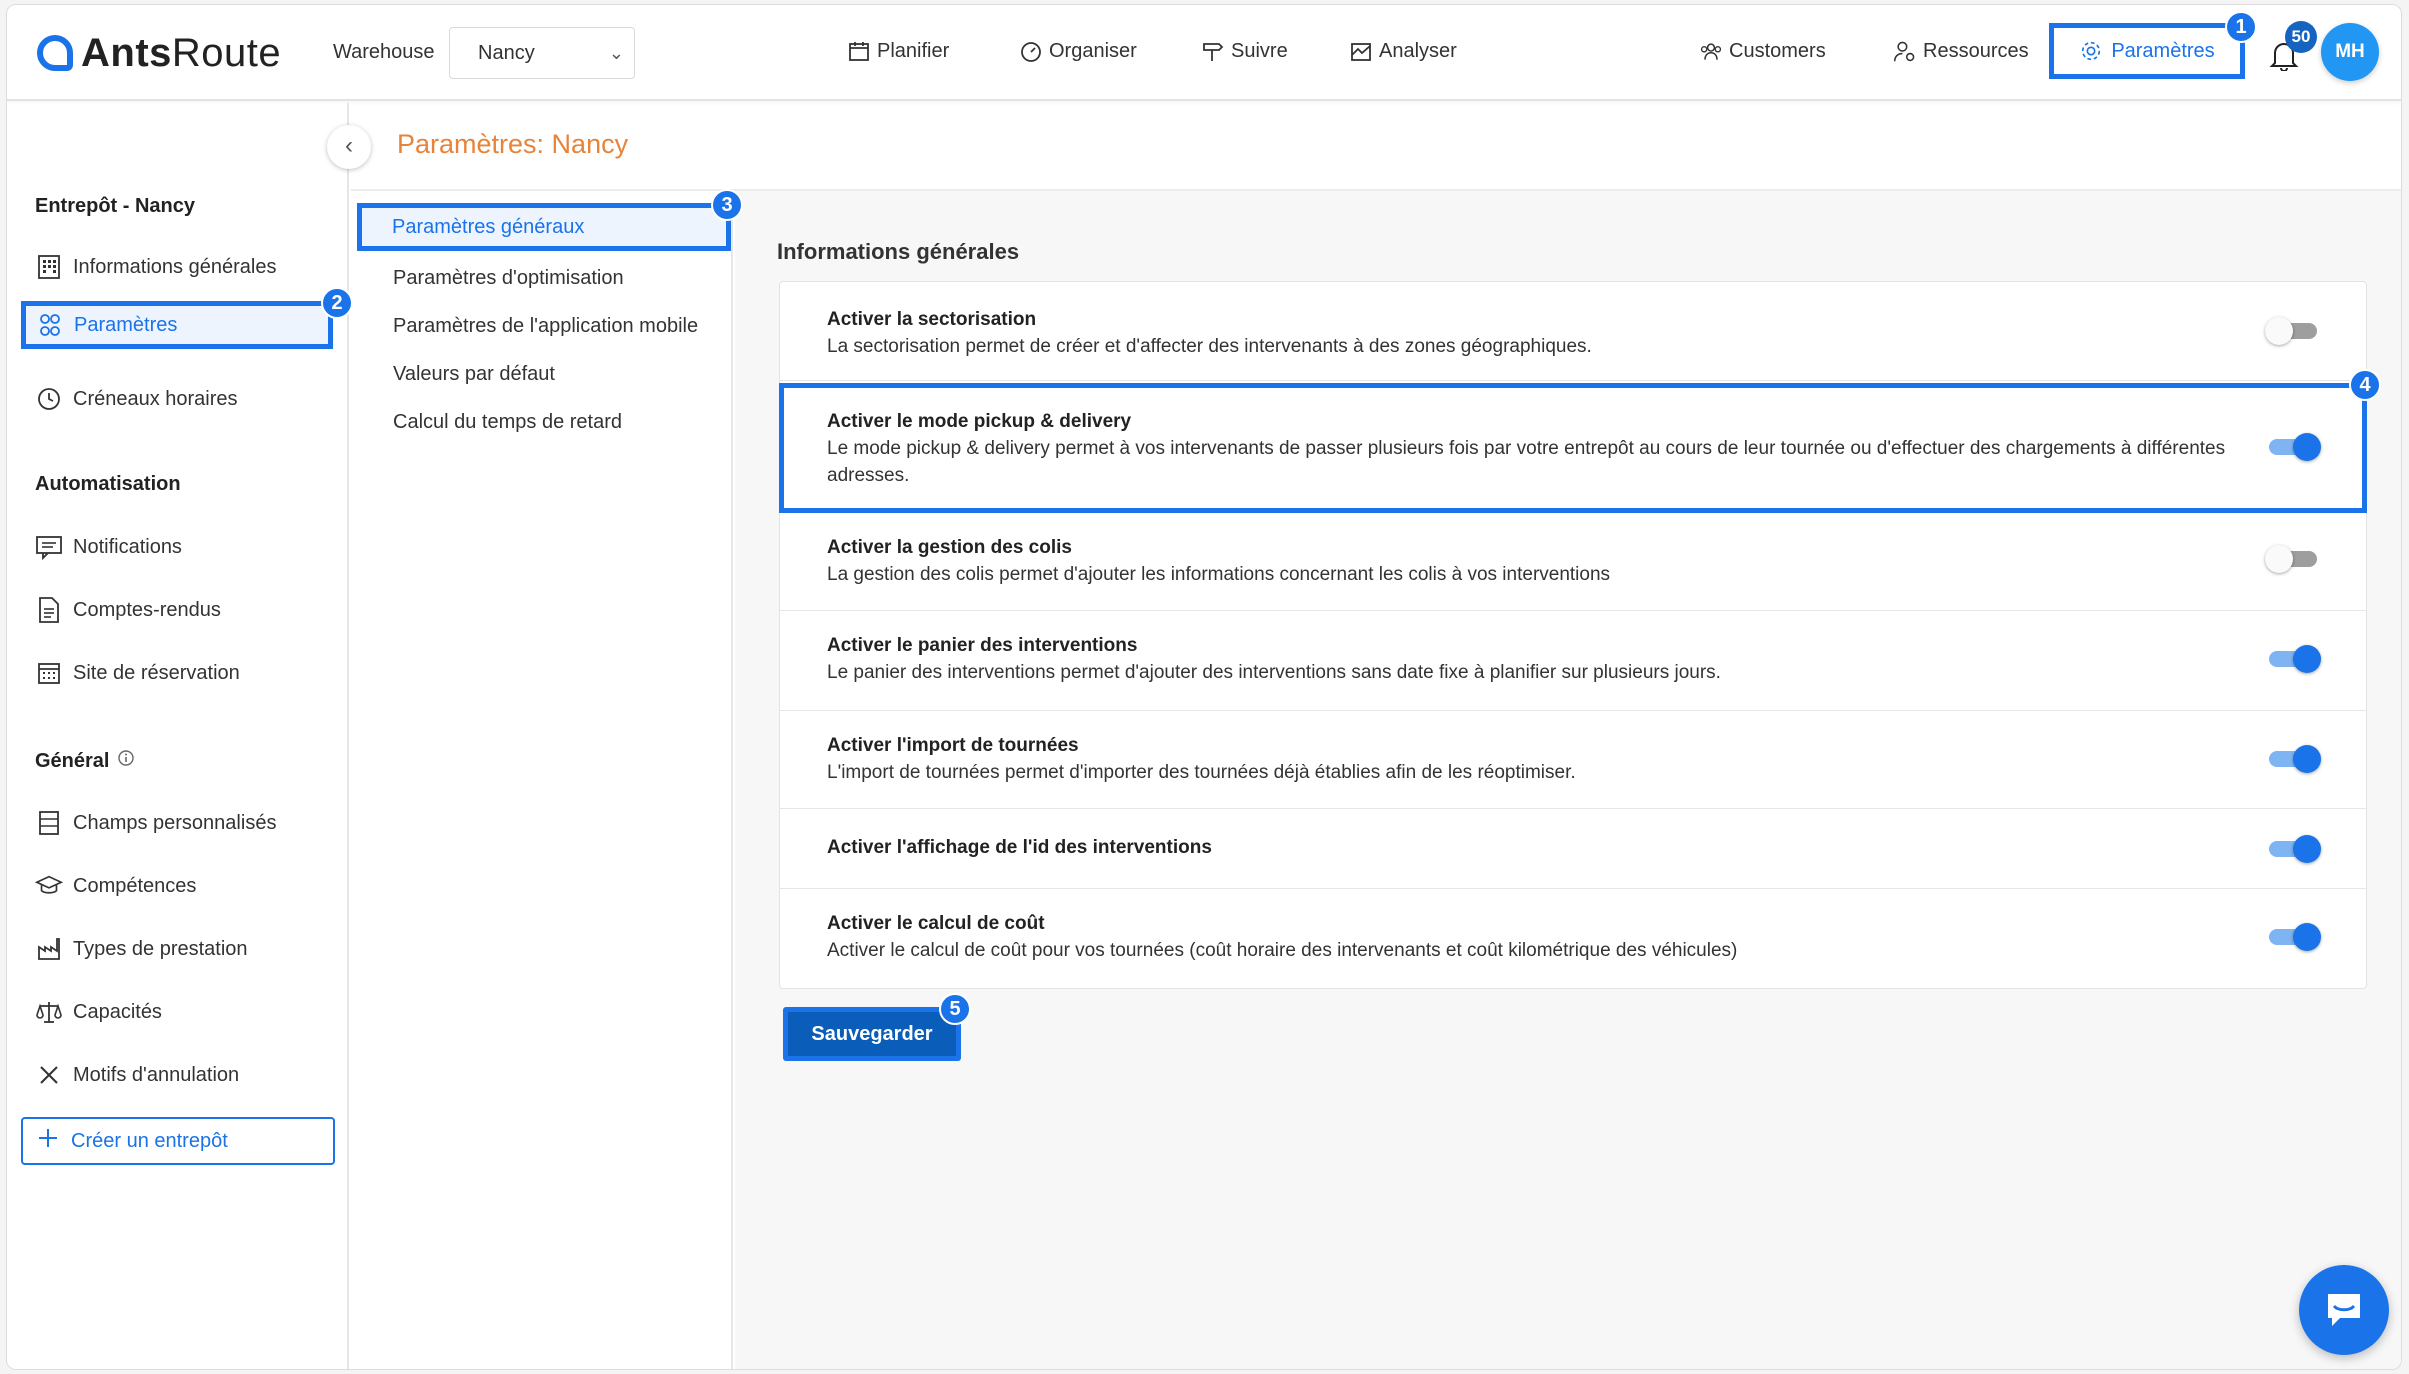 The image size is (2409, 1374). I want to click on gauge-icon, so click(1031, 51).